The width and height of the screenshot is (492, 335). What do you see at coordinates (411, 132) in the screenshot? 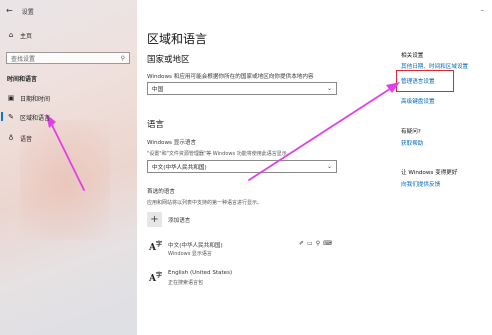
I see `question-heading: 有疑问?` at bounding box center [411, 132].